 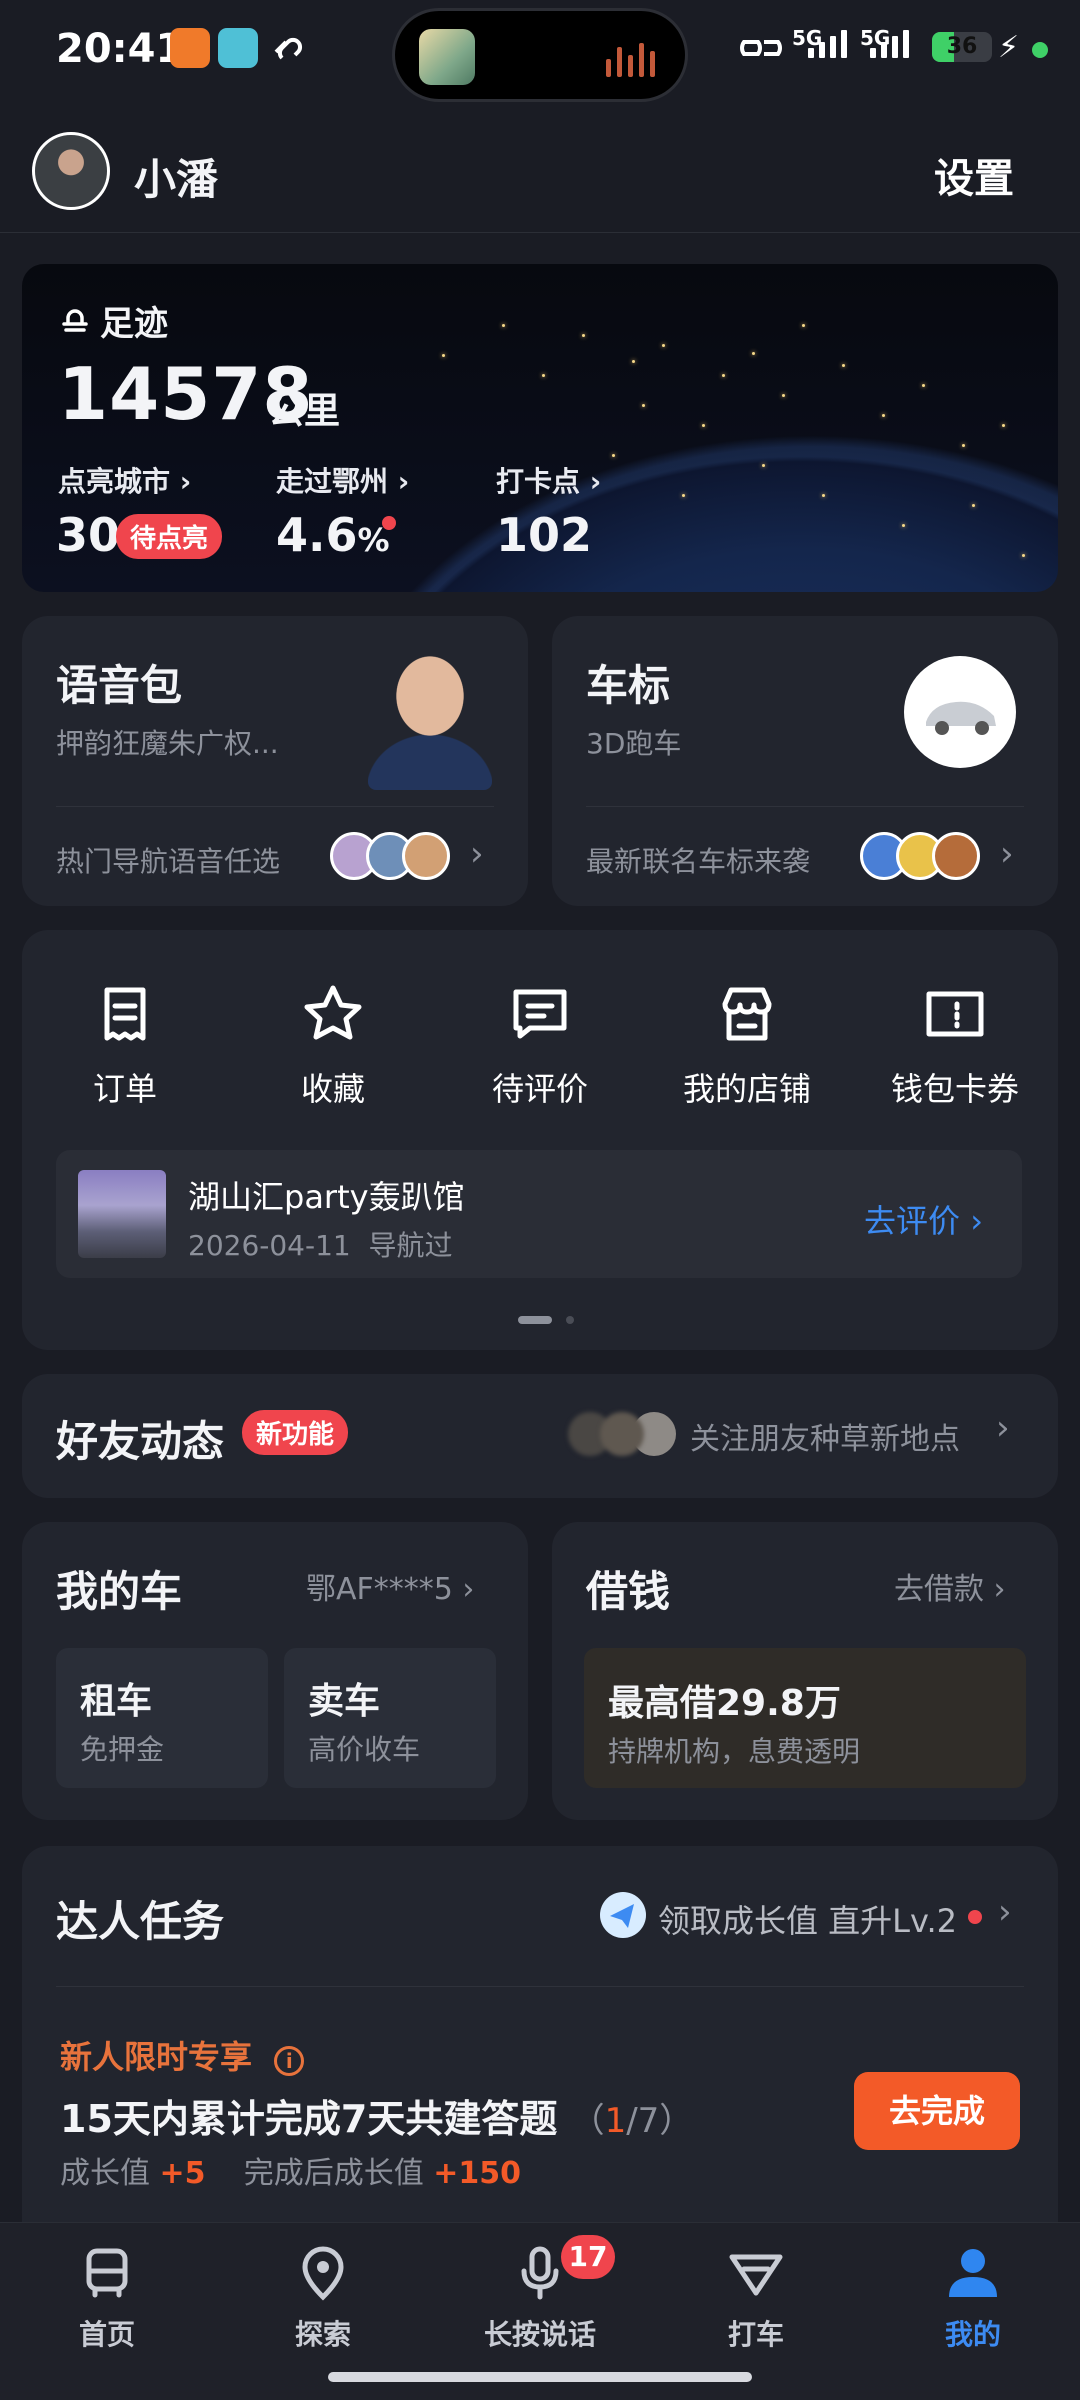 What do you see at coordinates (120, 49) in the screenshot?
I see `status-time: 20:41` at bounding box center [120, 49].